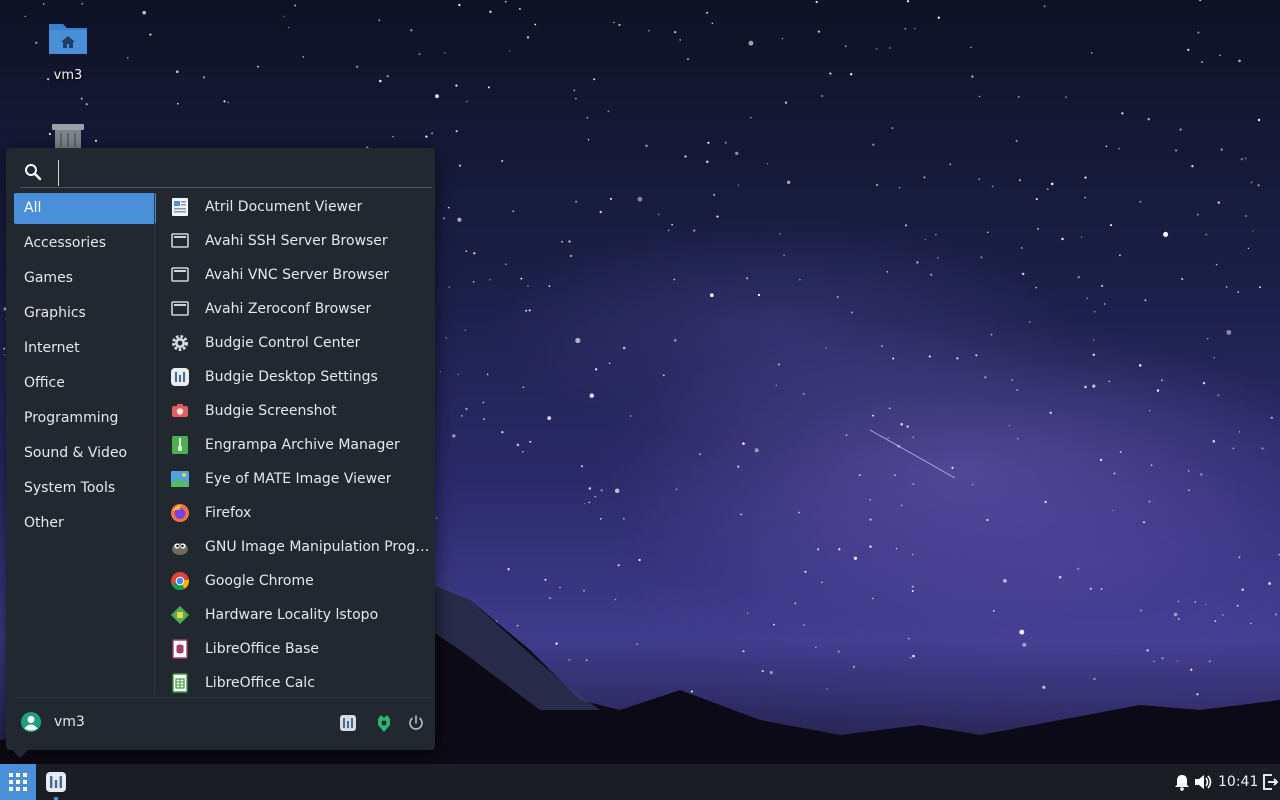  I want to click on lock-icon, so click(384, 723).